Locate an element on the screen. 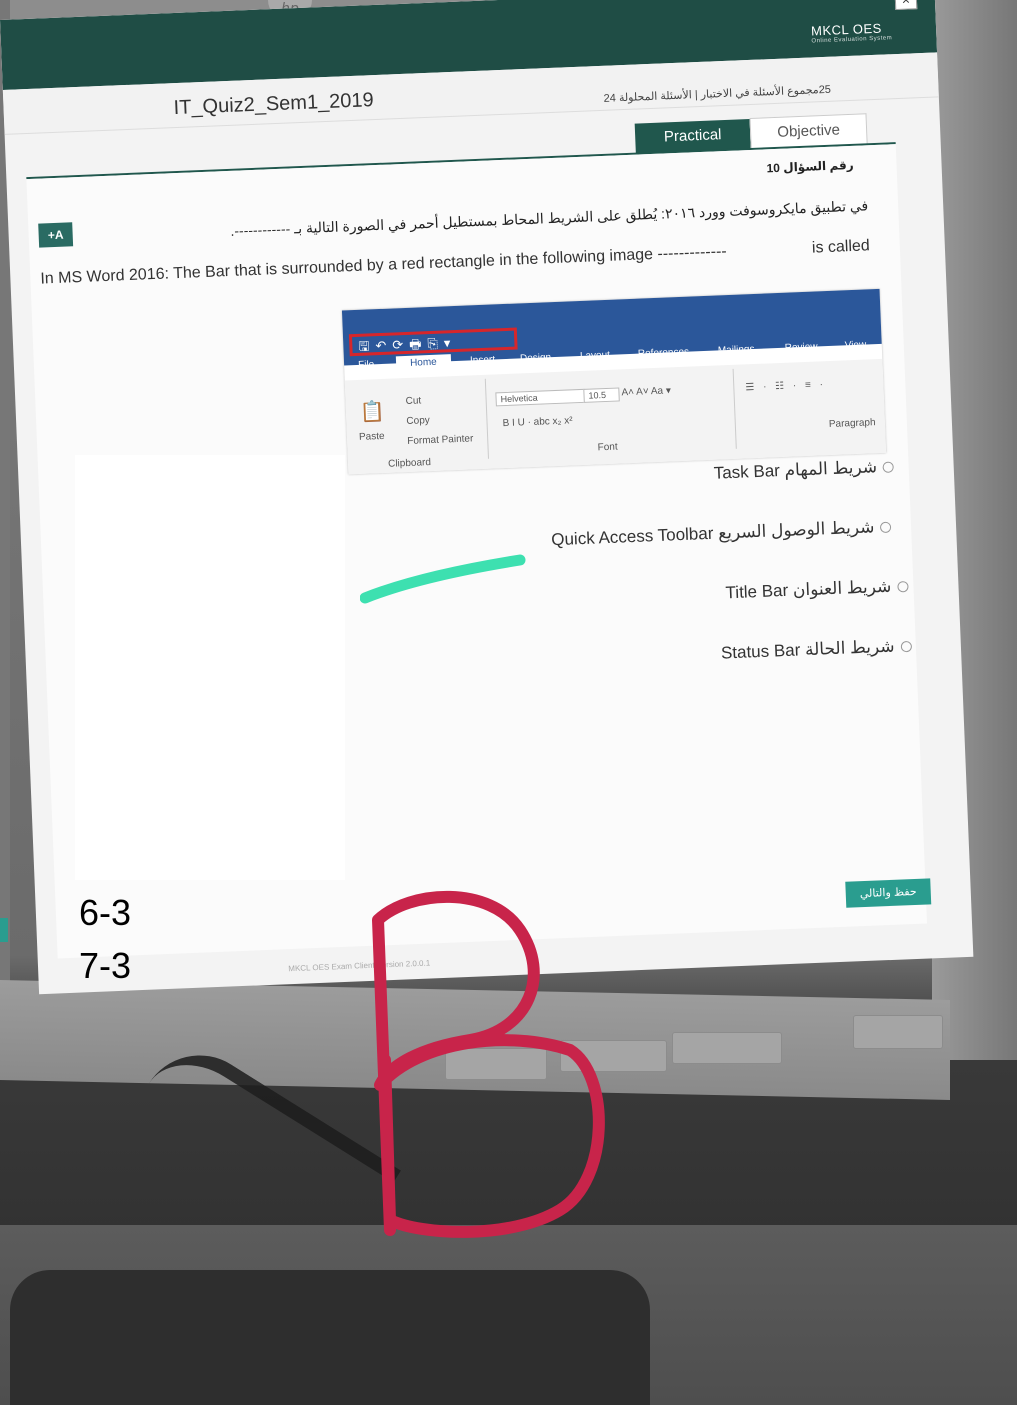 The width and height of the screenshot is (1017, 1405). font-grow-buttons: A˄ A˅ Aa ▾ is located at coordinates (646, 392).